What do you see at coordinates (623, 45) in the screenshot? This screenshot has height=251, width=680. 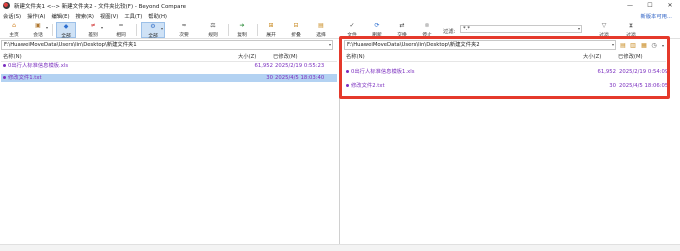 I see `browse-folder-icon: ▤` at bounding box center [623, 45].